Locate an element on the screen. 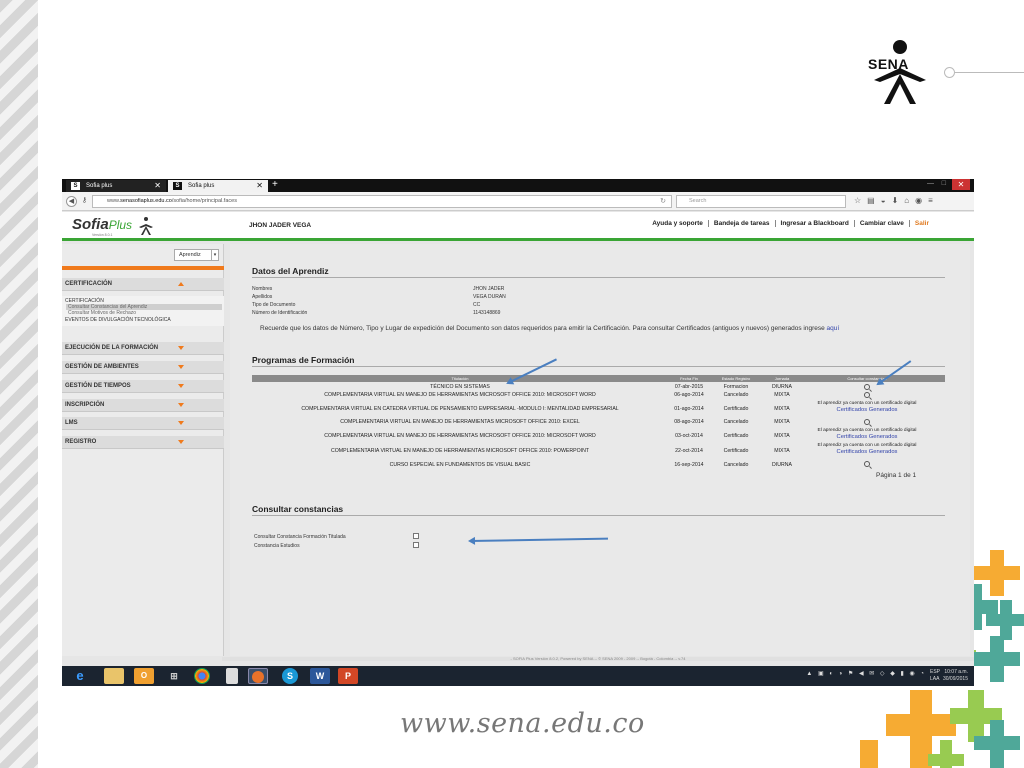  browser-tab-active: S Sofia plus ✕ is located at coordinates (218, 186).